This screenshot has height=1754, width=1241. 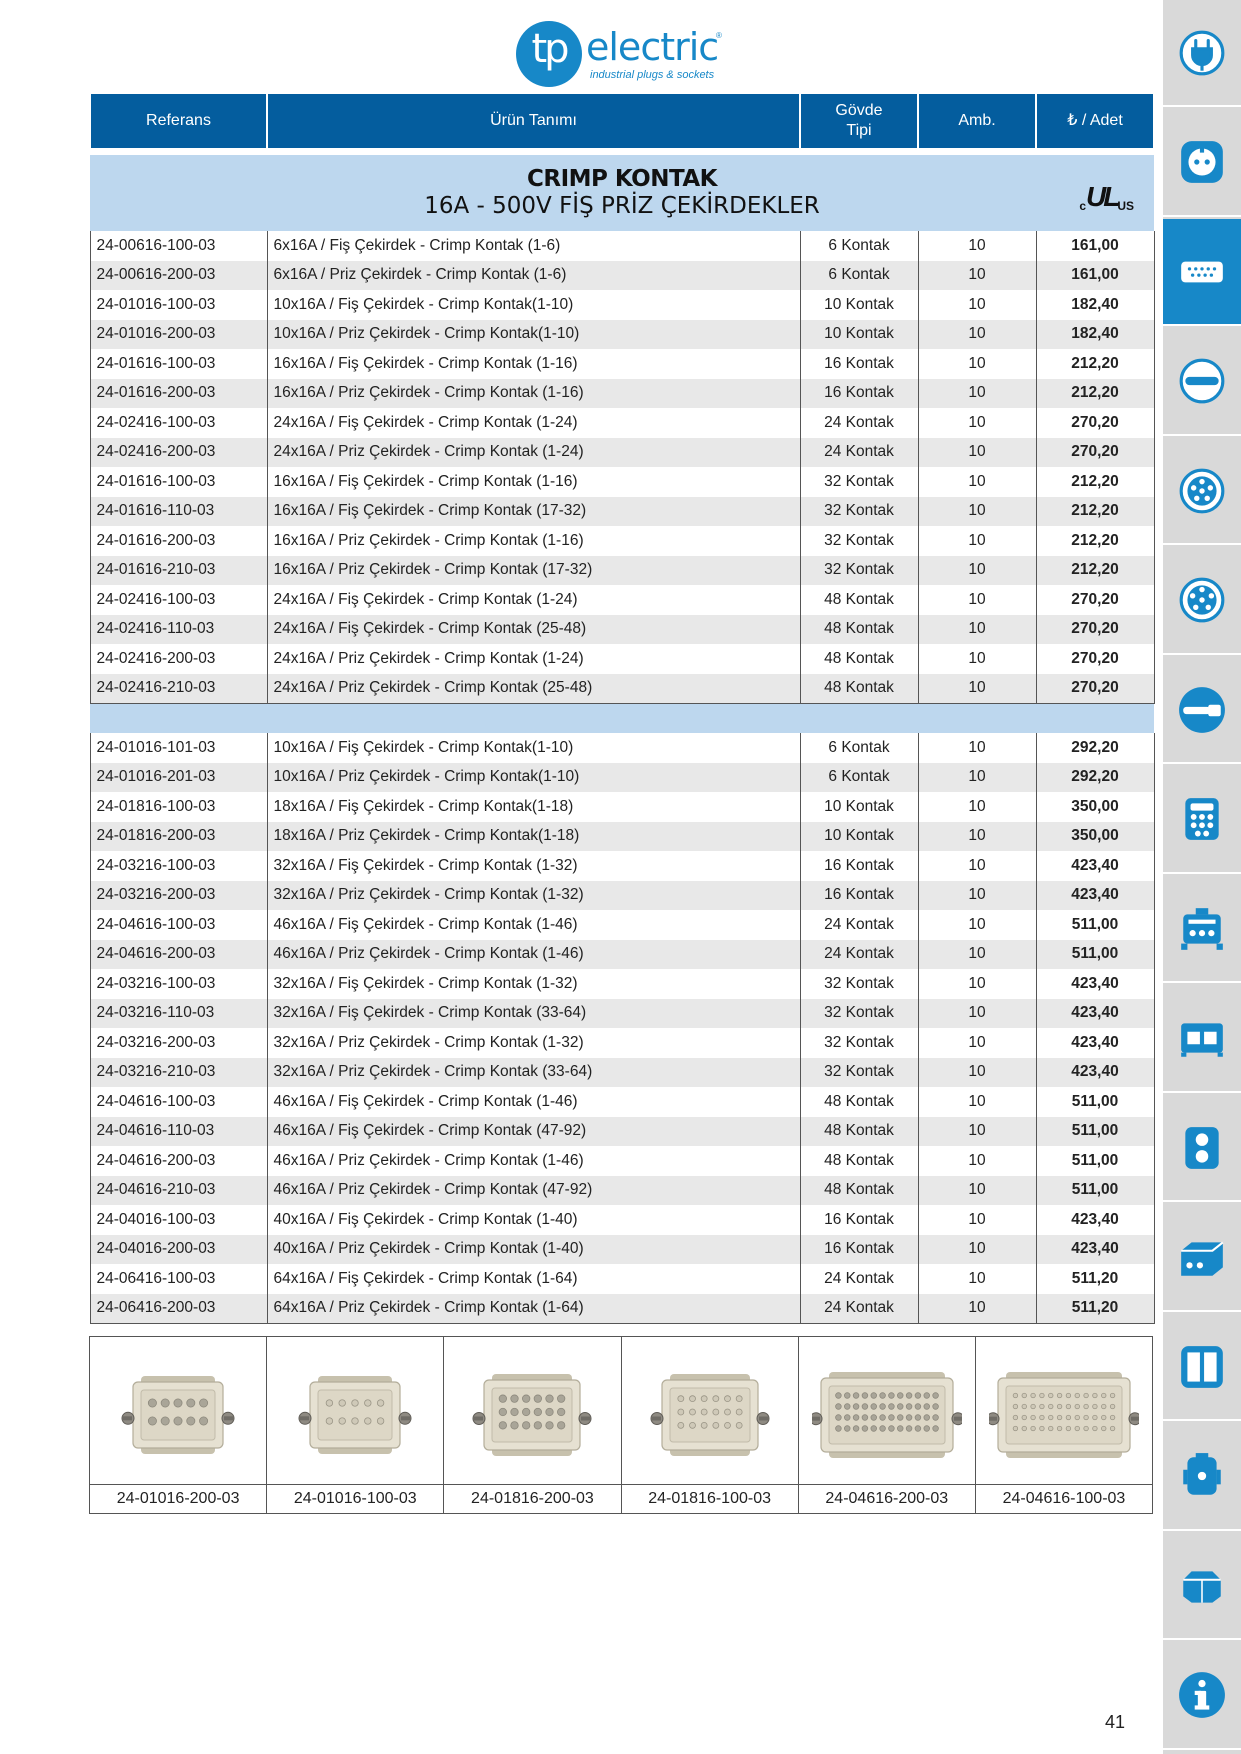 I want to click on enclosure-icon, so click(x=1202, y=1258).